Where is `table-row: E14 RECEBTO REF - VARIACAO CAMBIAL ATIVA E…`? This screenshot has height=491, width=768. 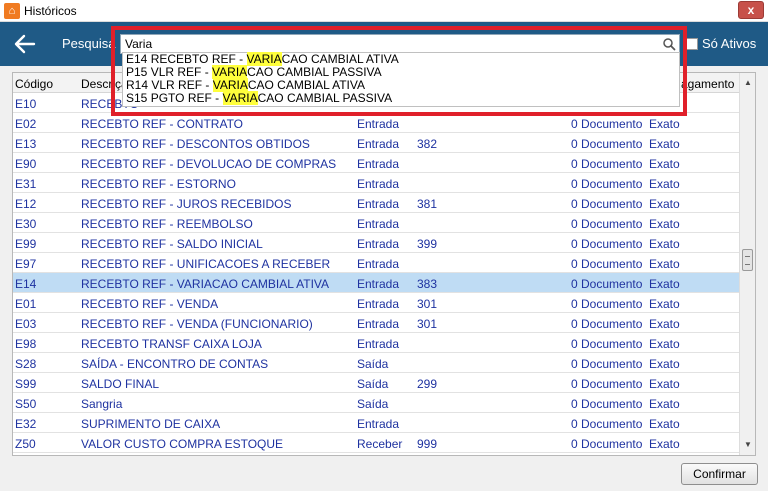 table-row: E14 RECEBTO REF - VARIACAO CAMBIAL ATIVA E… is located at coordinates (377, 283).